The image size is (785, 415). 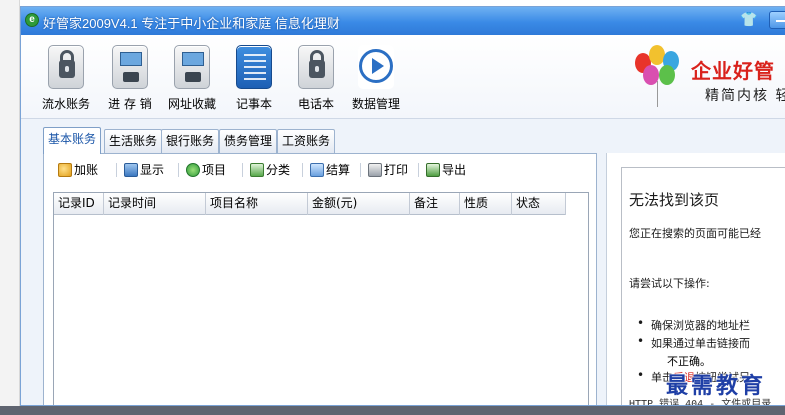 I want to click on error-bullet-1: 确保浏览器的地址栏, so click(x=693, y=324).